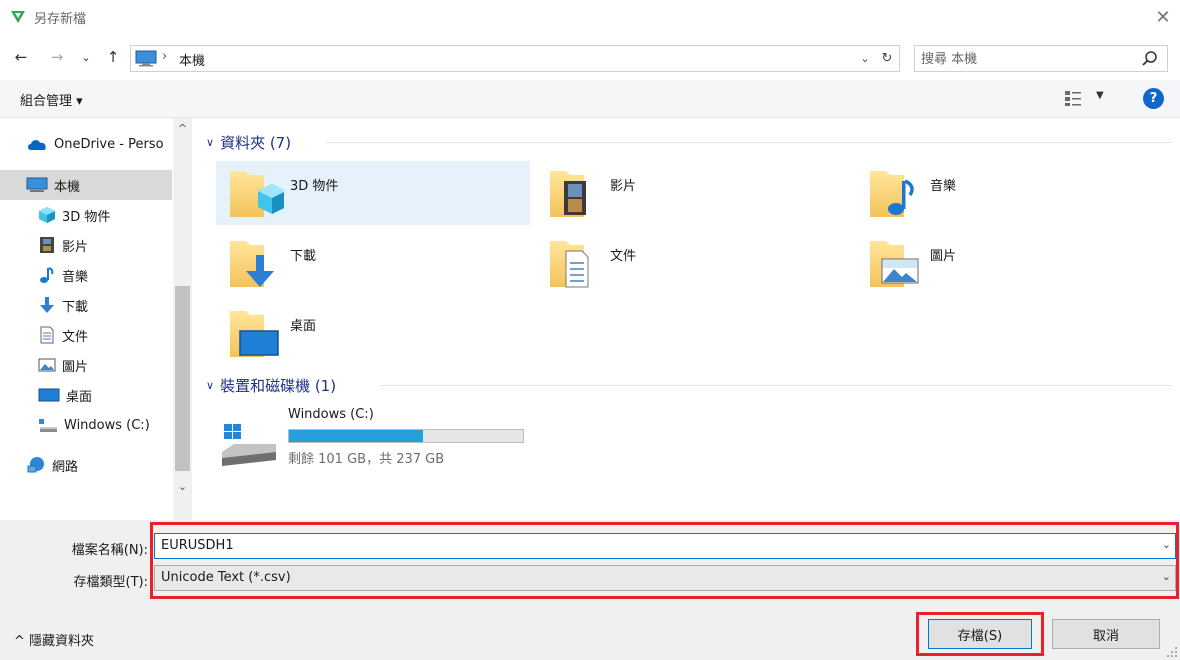 This screenshot has width=1180, height=660. I want to click on address-bar: › 本機 ⌄ ↻, so click(515, 58).